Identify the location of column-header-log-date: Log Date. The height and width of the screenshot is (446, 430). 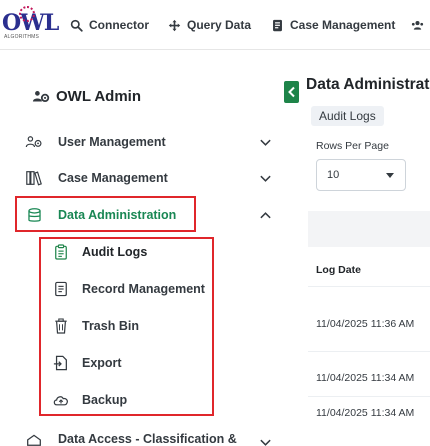
(338, 270).